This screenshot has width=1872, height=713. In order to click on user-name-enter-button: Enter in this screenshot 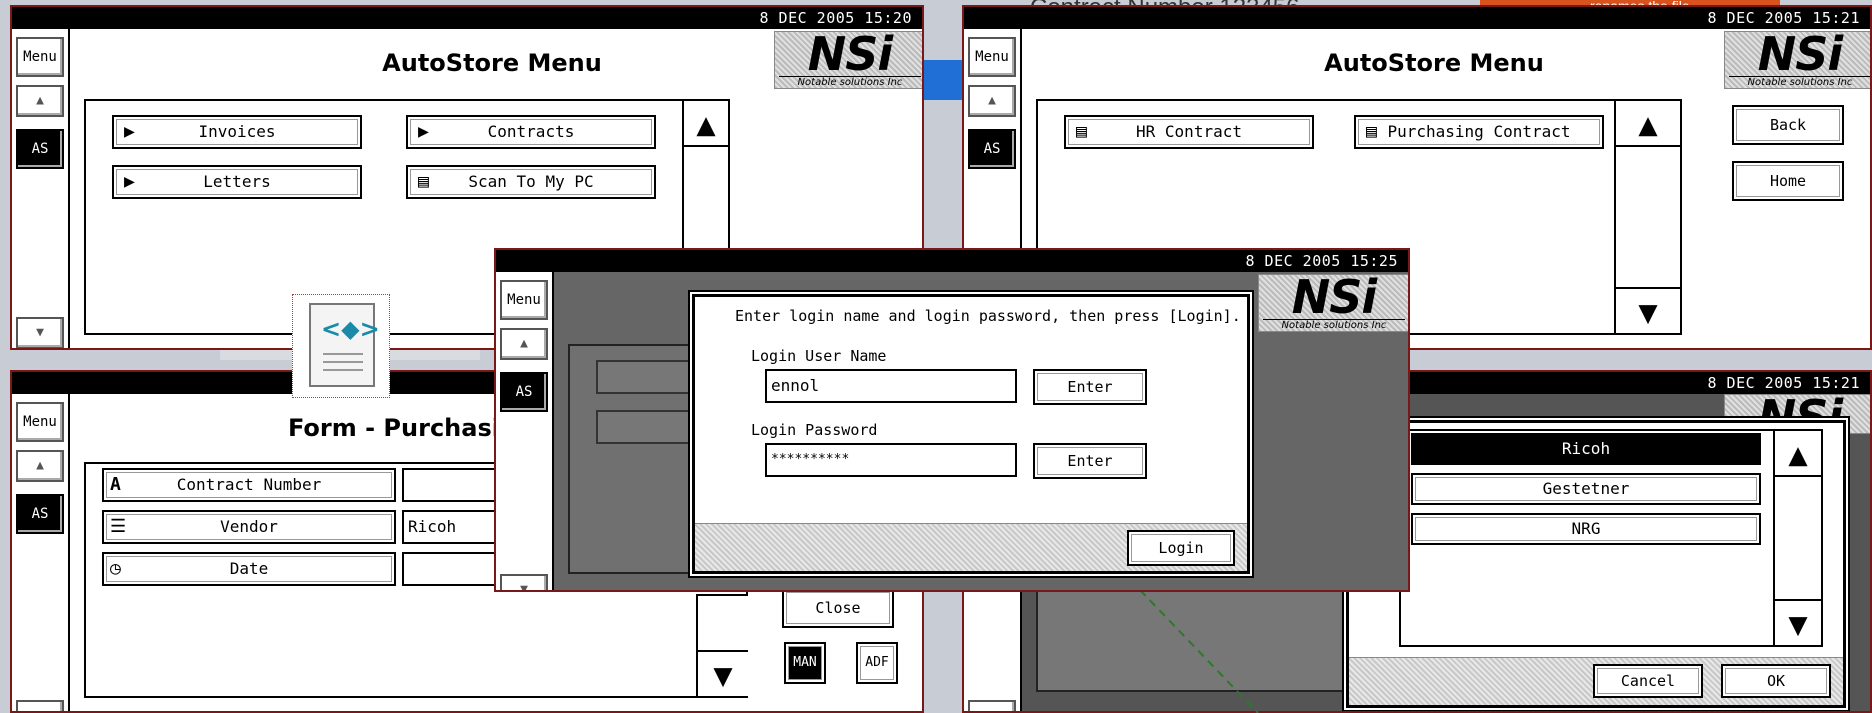, I will do `click(1090, 387)`.